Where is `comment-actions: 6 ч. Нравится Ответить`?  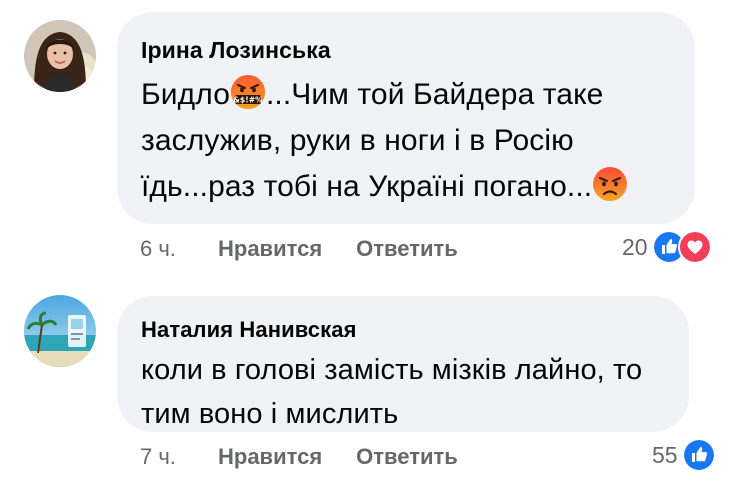
comment-actions: 6 ч. Нравится Ответить is located at coordinates (299, 249).